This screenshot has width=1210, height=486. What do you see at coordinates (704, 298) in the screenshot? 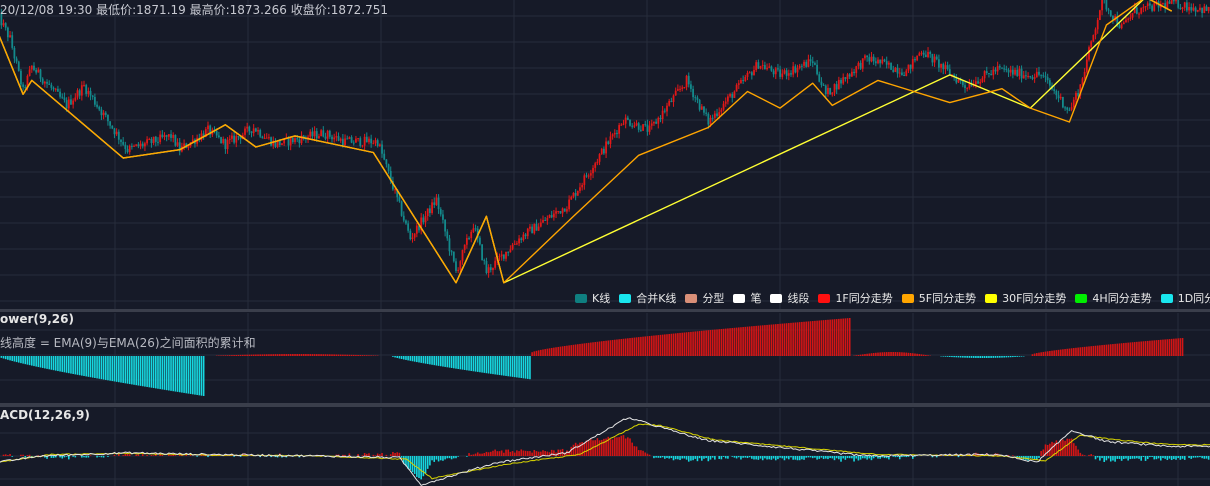
I see `legend-item: 分型` at bounding box center [704, 298].